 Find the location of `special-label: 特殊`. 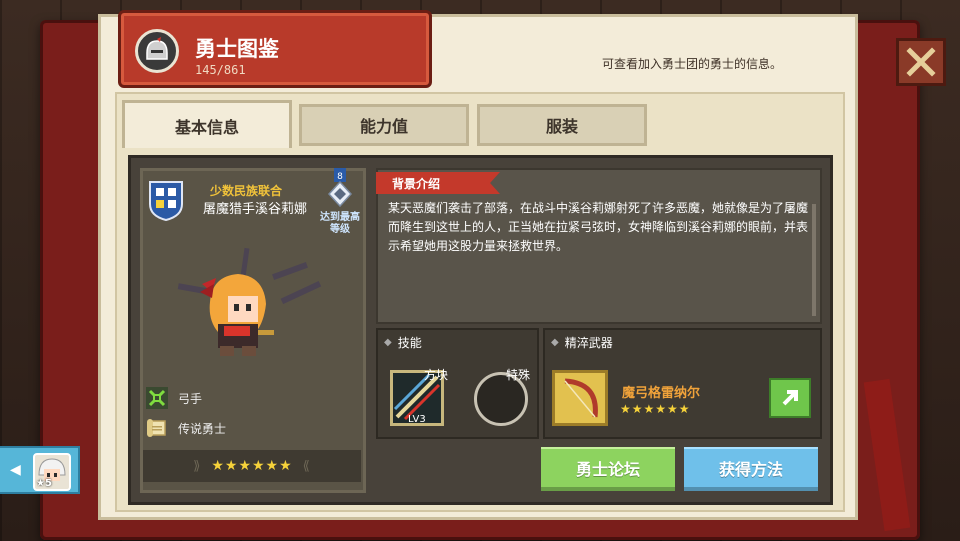

special-label: 特殊 is located at coordinates (518, 375).